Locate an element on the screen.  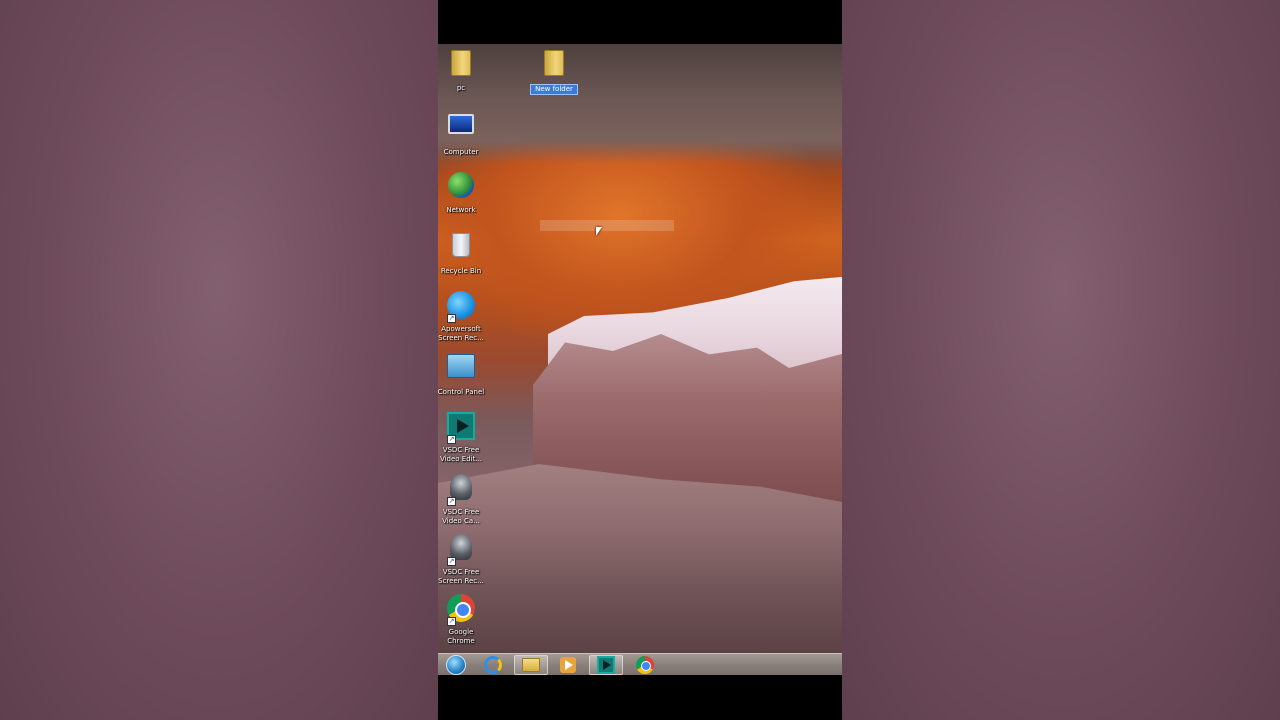
start-button is located at coordinates (456, 665).